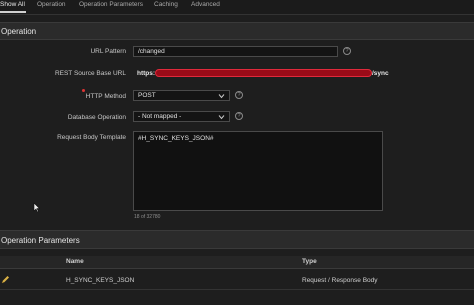  What do you see at coordinates (13, 12) in the screenshot?
I see `active-tab-indicator` at bounding box center [13, 12].